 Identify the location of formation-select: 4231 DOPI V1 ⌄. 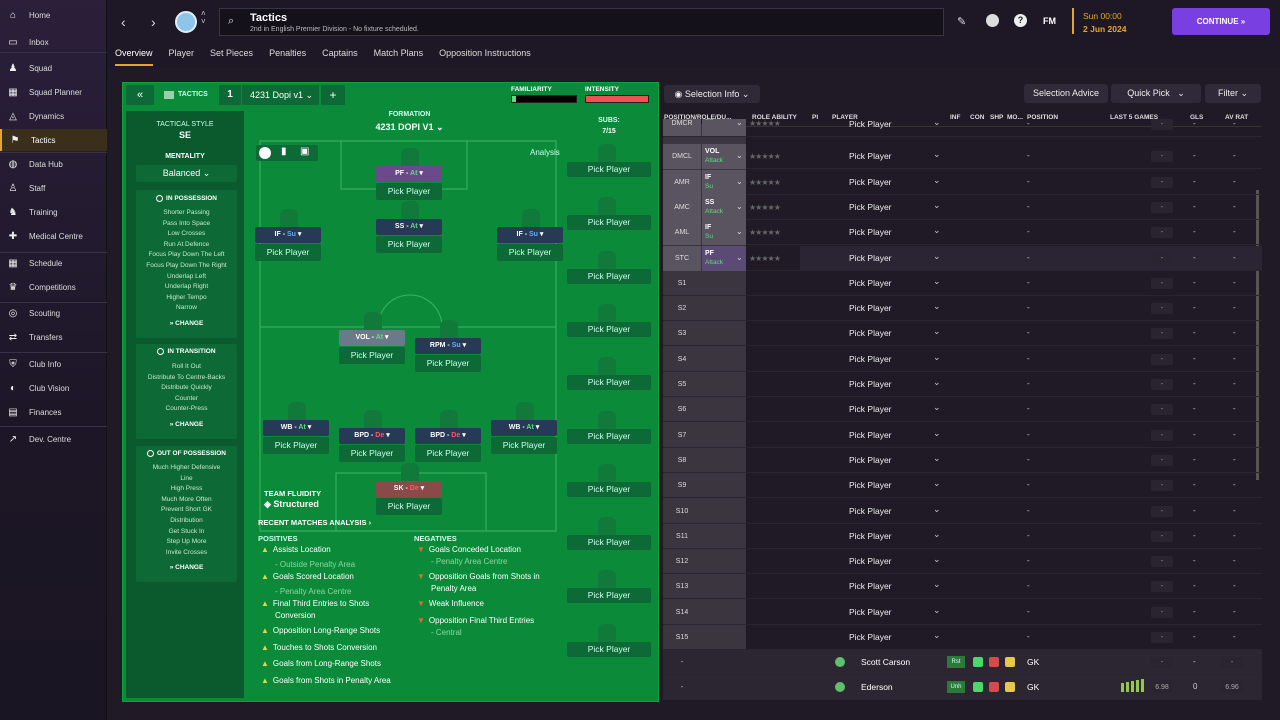
(409, 127).